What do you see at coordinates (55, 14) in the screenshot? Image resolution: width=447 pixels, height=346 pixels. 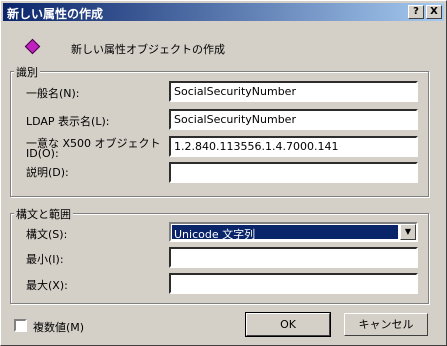 I see `window-title: 新しい属性の作成` at bounding box center [55, 14].